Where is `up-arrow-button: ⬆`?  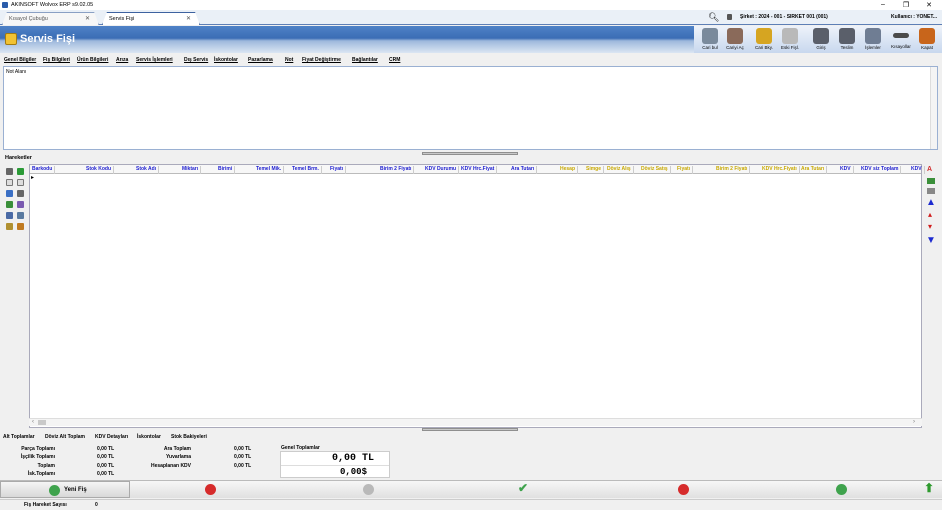
up-arrow-button: ⬆ is located at coordinates (929, 488).